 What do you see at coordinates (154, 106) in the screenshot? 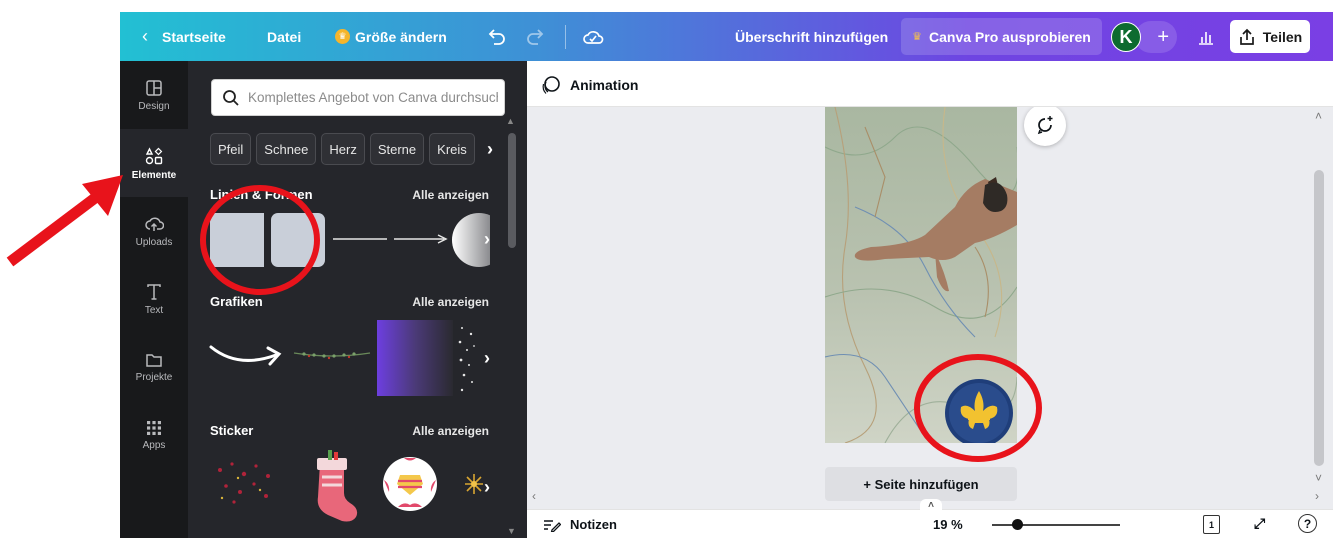
I see `rail-label: Design` at bounding box center [154, 106].